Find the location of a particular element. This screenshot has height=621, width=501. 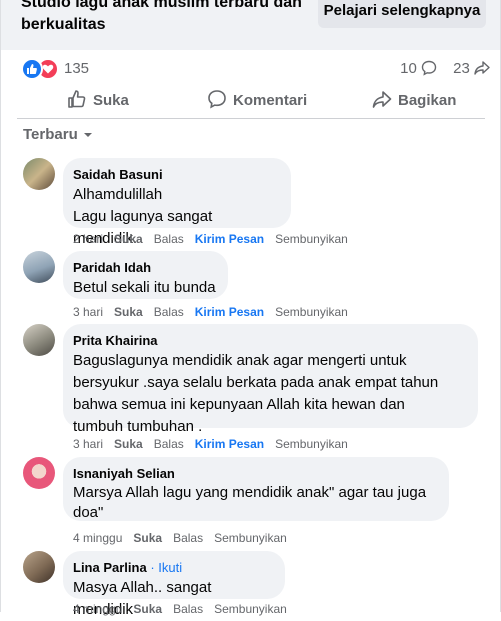

sort-label: Terbaru is located at coordinates (50, 134).